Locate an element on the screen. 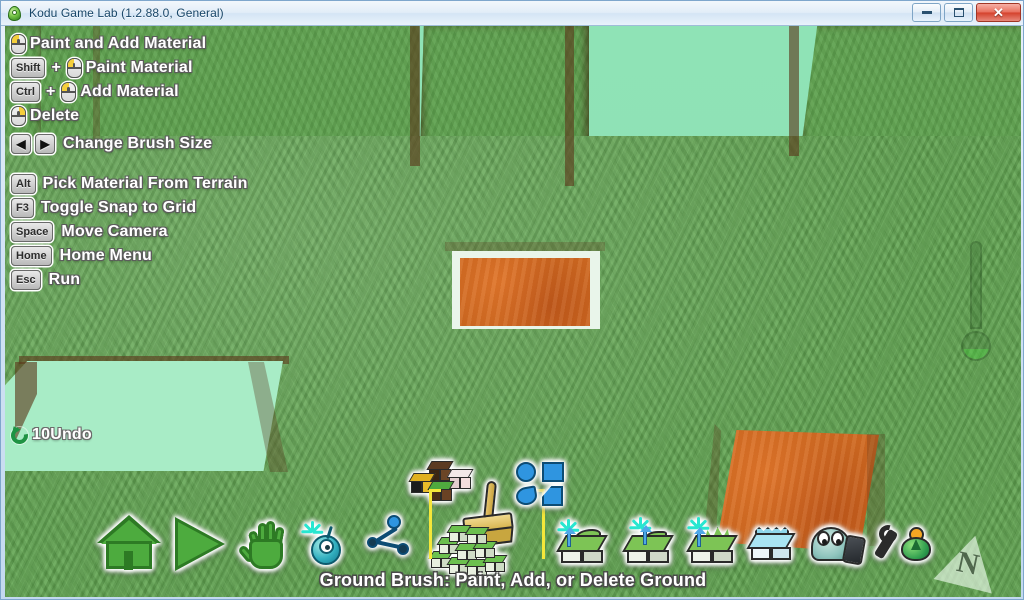 This screenshot has height=600, width=1024. house-icon is located at coordinates (129, 543).